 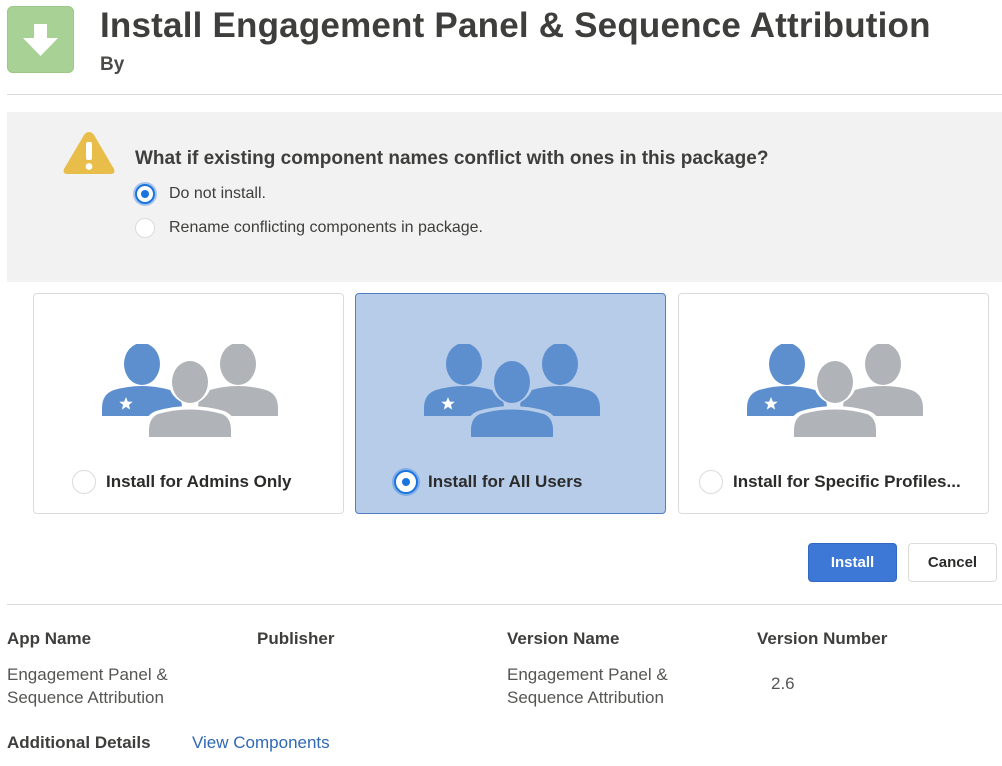 I want to click on cancel-button: Cancel, so click(x=952, y=562).